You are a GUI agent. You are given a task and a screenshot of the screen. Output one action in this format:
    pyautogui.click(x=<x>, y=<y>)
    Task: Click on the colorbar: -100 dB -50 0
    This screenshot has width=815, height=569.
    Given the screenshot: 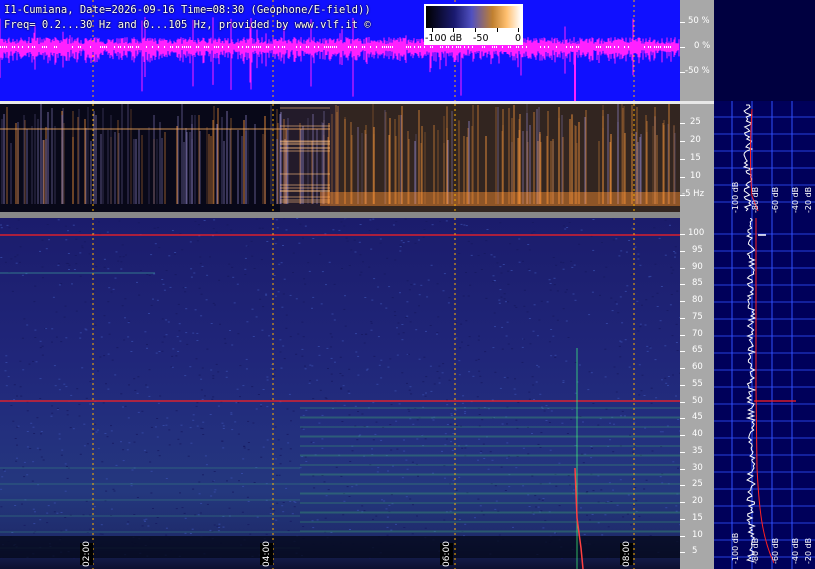 What is the action you would take?
    pyautogui.click(x=473, y=24)
    